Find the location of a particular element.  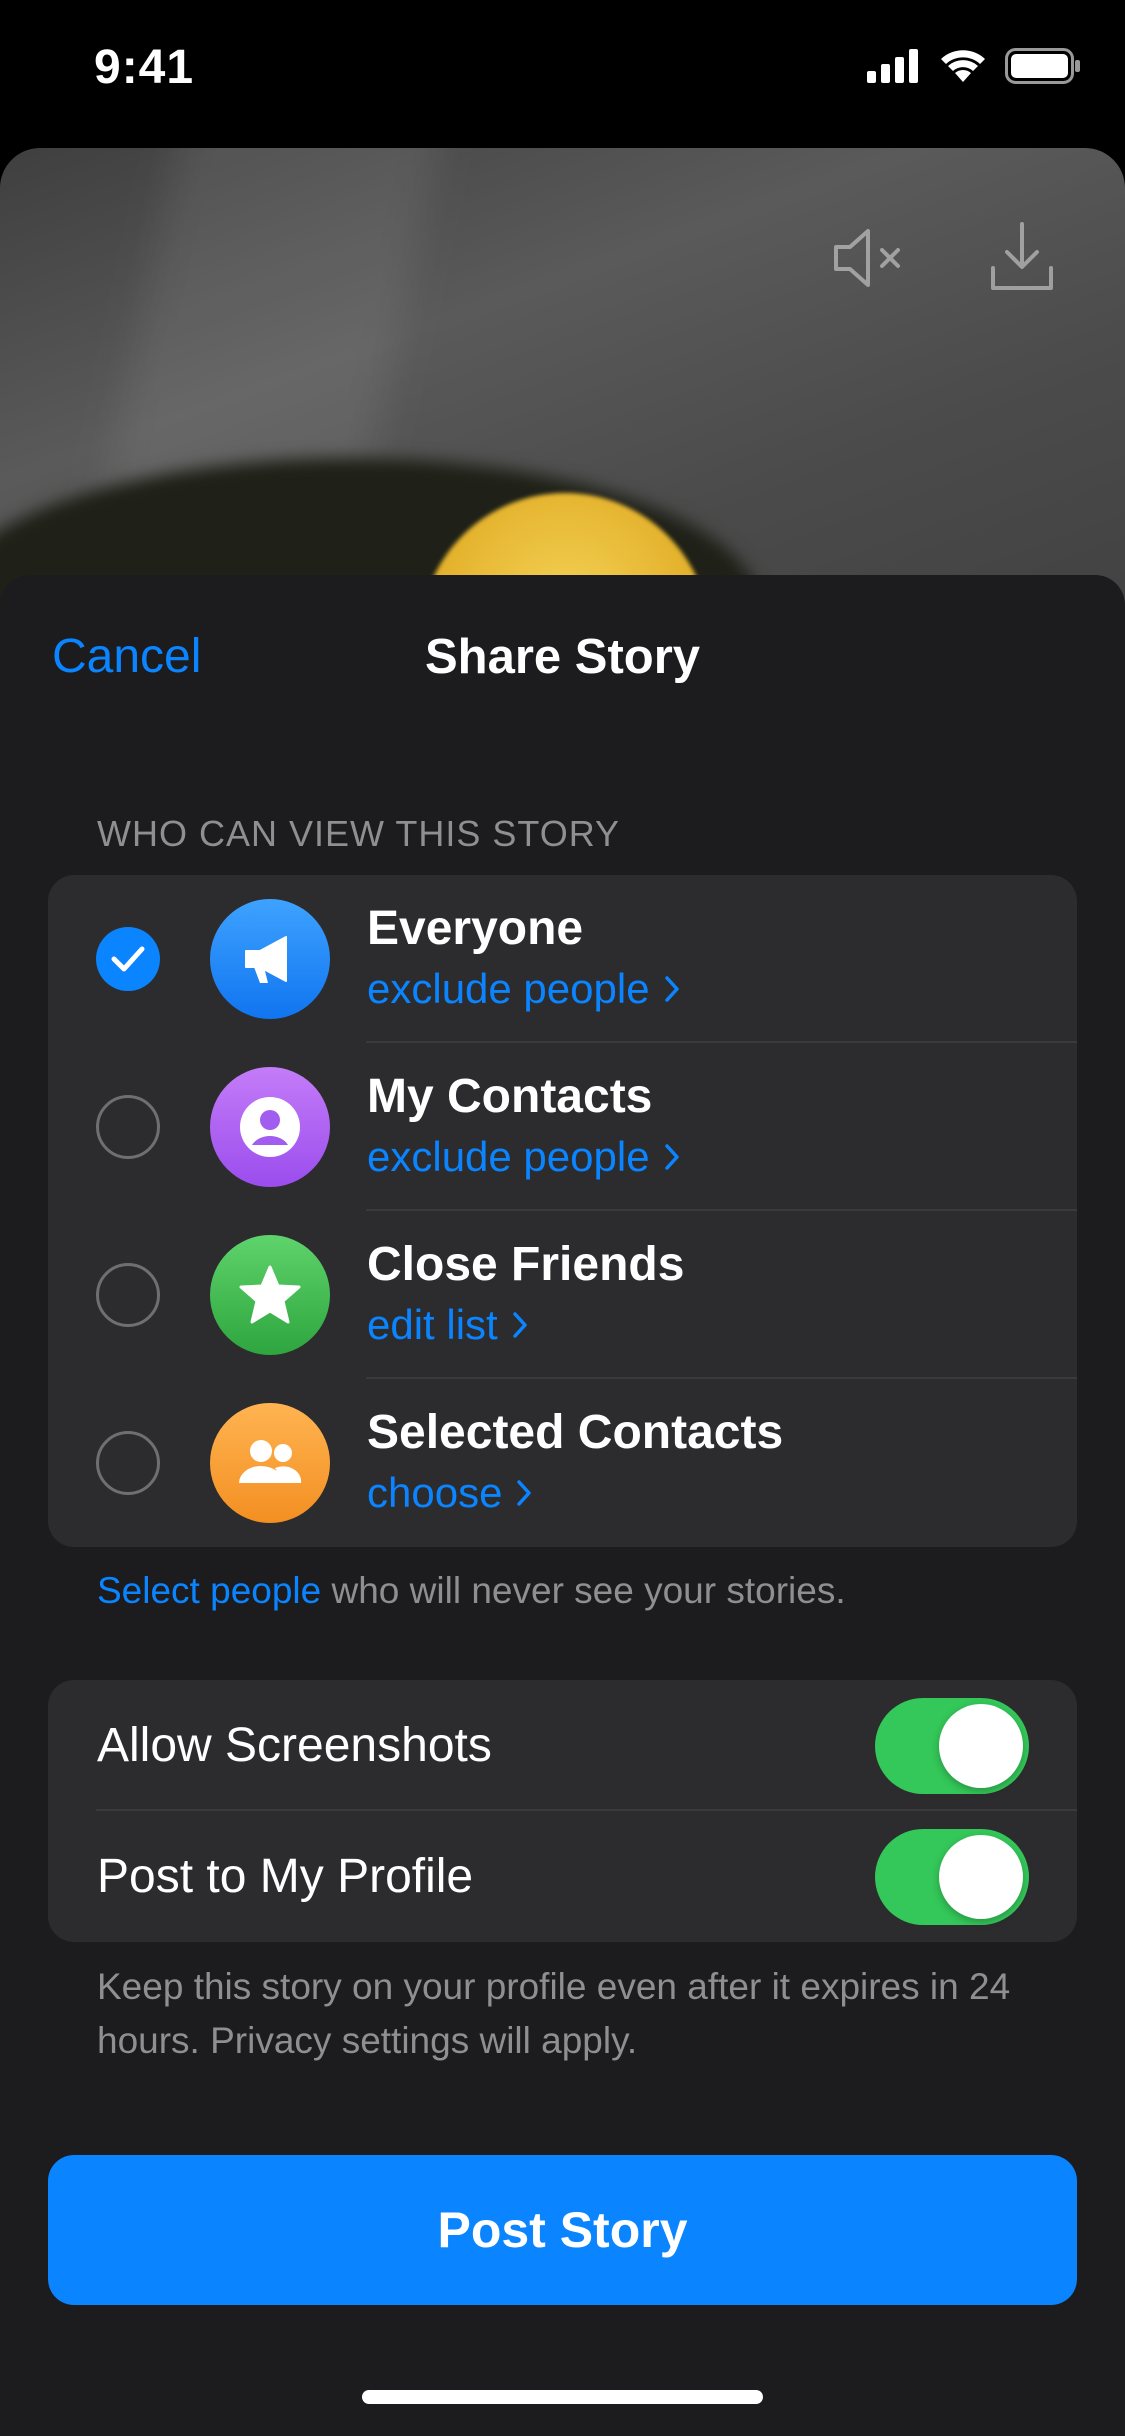

post-to-profile-row: Post to My Profile is located at coordinates (562, 1876).